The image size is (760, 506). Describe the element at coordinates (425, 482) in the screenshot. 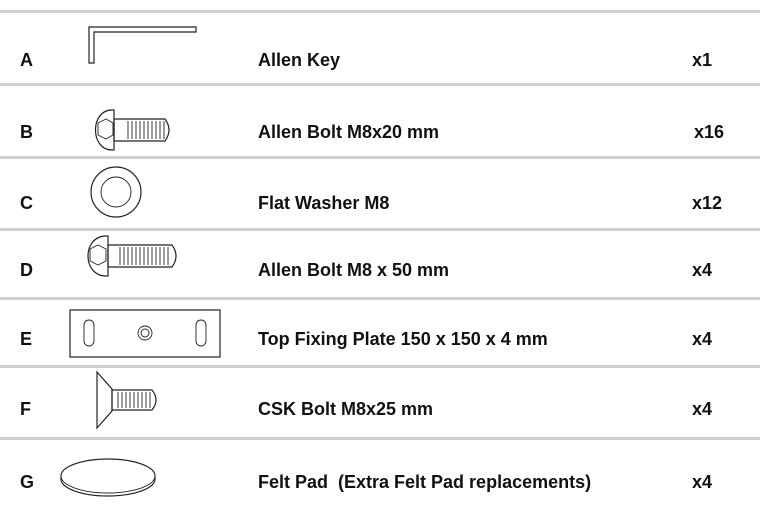

I see `part-name: Felt Pad (Extra Felt Pad replacements)` at that location.